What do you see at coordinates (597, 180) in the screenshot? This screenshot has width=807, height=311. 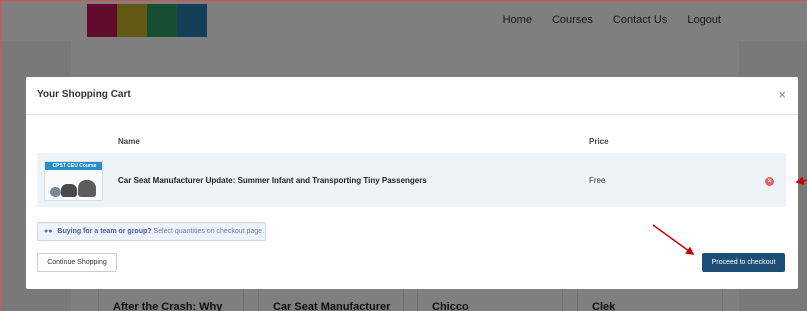 I see `cart-item-price: Free` at bounding box center [597, 180].